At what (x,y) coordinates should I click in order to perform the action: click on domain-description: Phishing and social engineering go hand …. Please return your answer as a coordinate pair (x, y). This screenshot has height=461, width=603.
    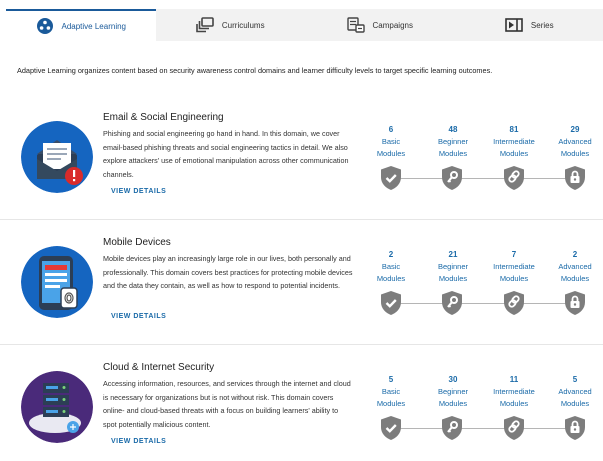
    Looking at the image, I should click on (226, 154).